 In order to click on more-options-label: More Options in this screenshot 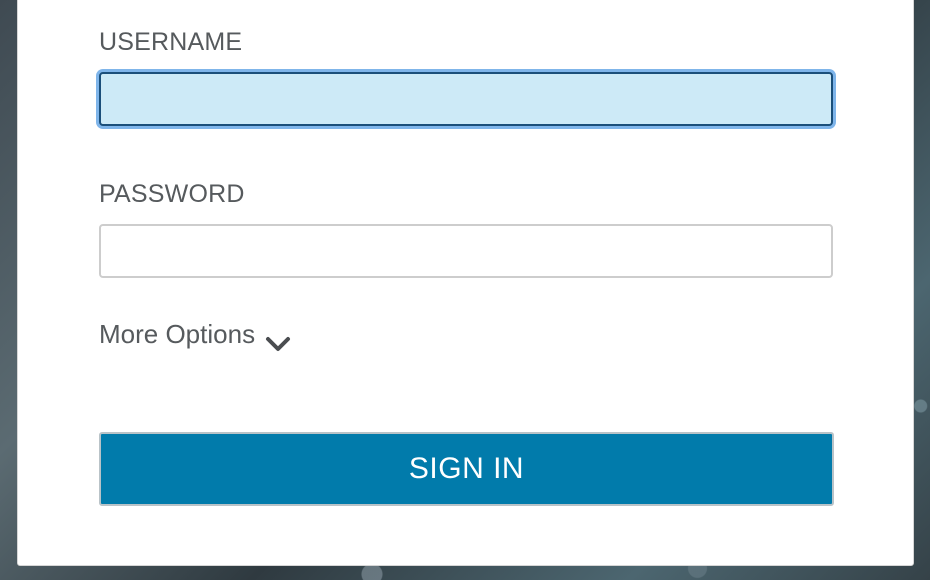, I will do `click(177, 334)`.